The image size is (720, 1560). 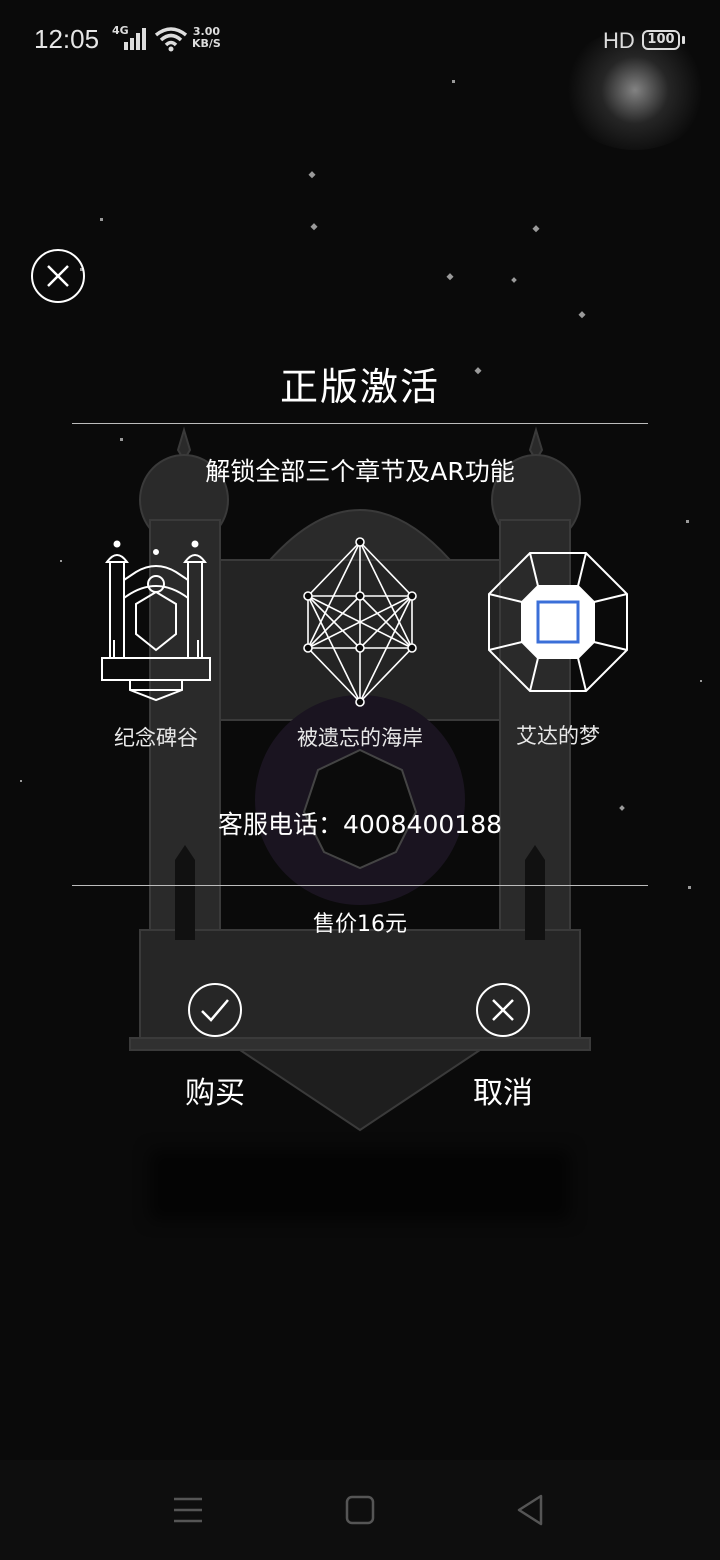 I want to click on octagon-gem-icon, so click(x=558, y=622).